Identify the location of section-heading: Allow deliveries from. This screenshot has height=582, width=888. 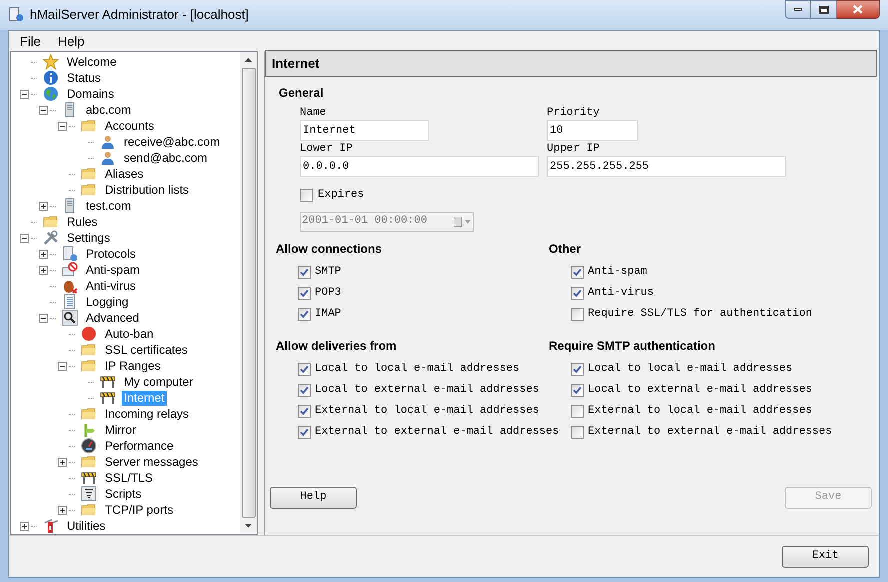
(337, 346).